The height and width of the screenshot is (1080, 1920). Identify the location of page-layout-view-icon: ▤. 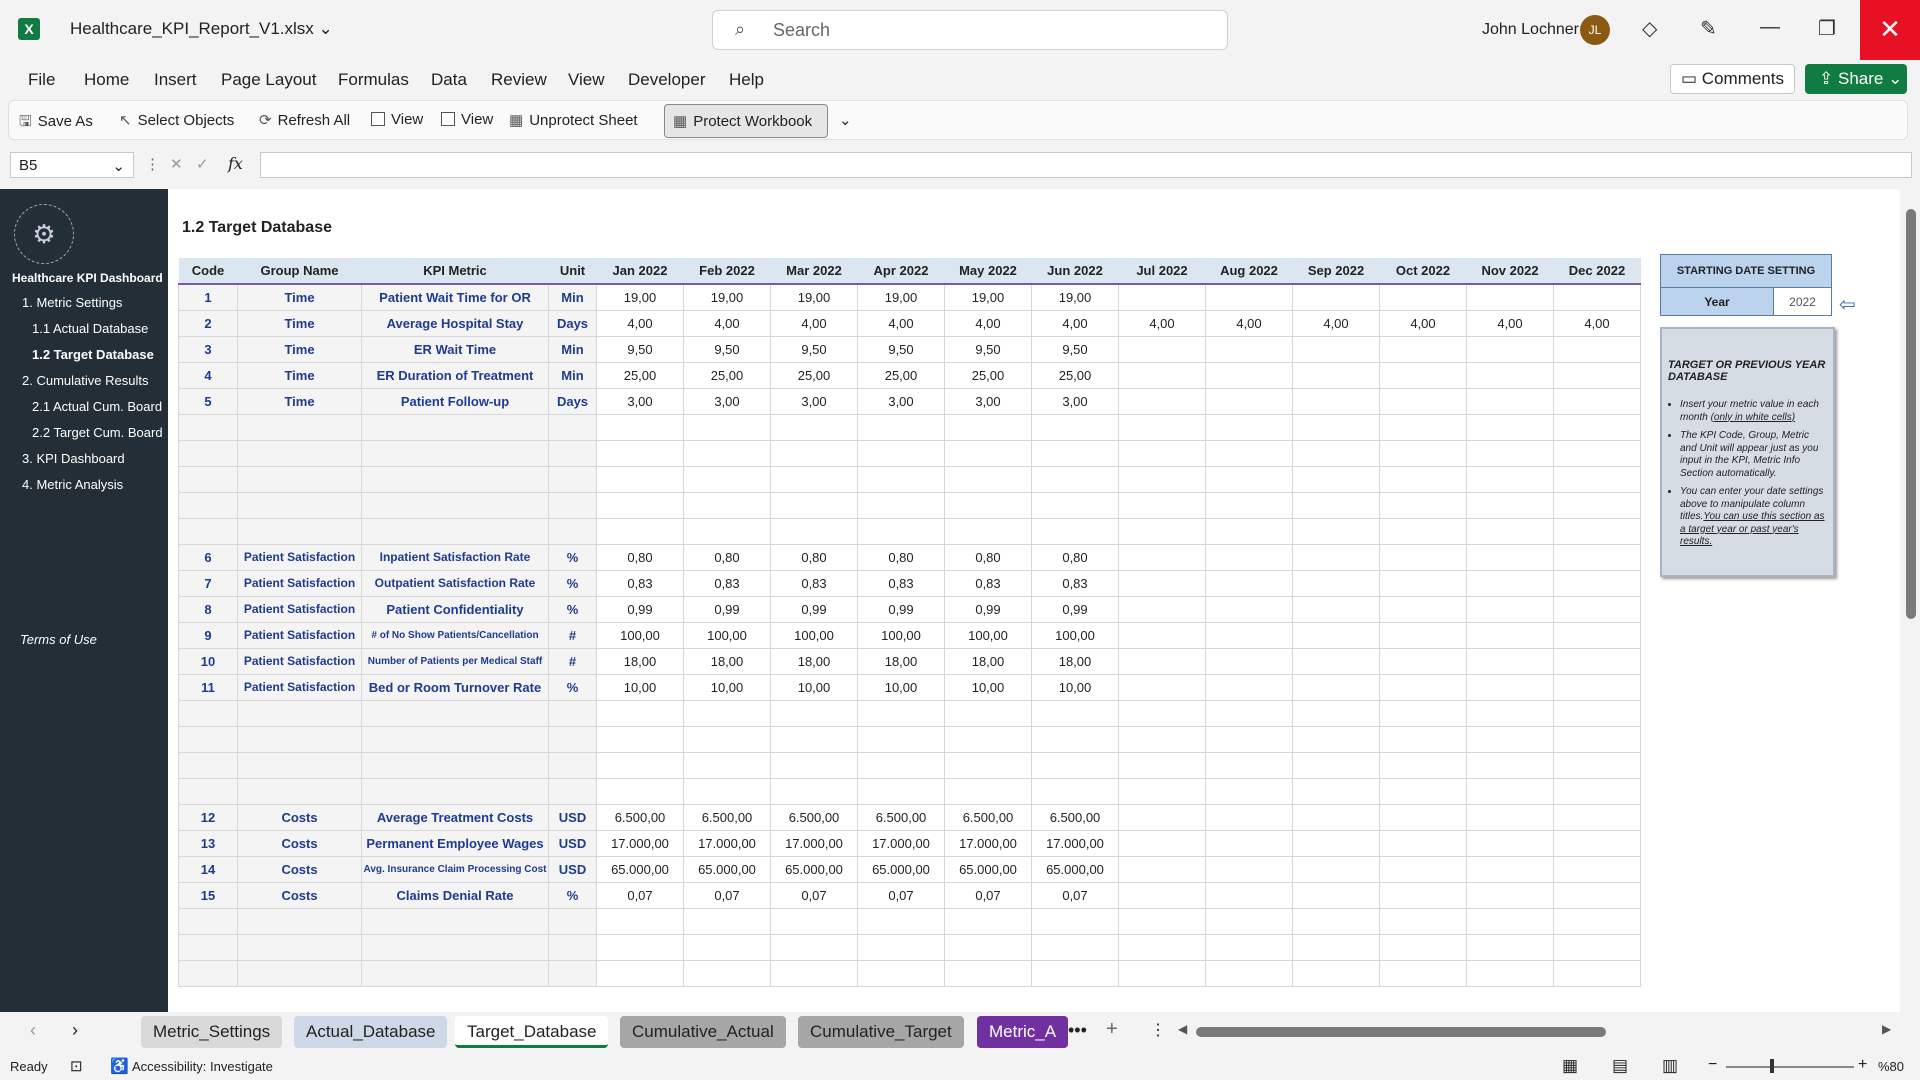
(1620, 1066).